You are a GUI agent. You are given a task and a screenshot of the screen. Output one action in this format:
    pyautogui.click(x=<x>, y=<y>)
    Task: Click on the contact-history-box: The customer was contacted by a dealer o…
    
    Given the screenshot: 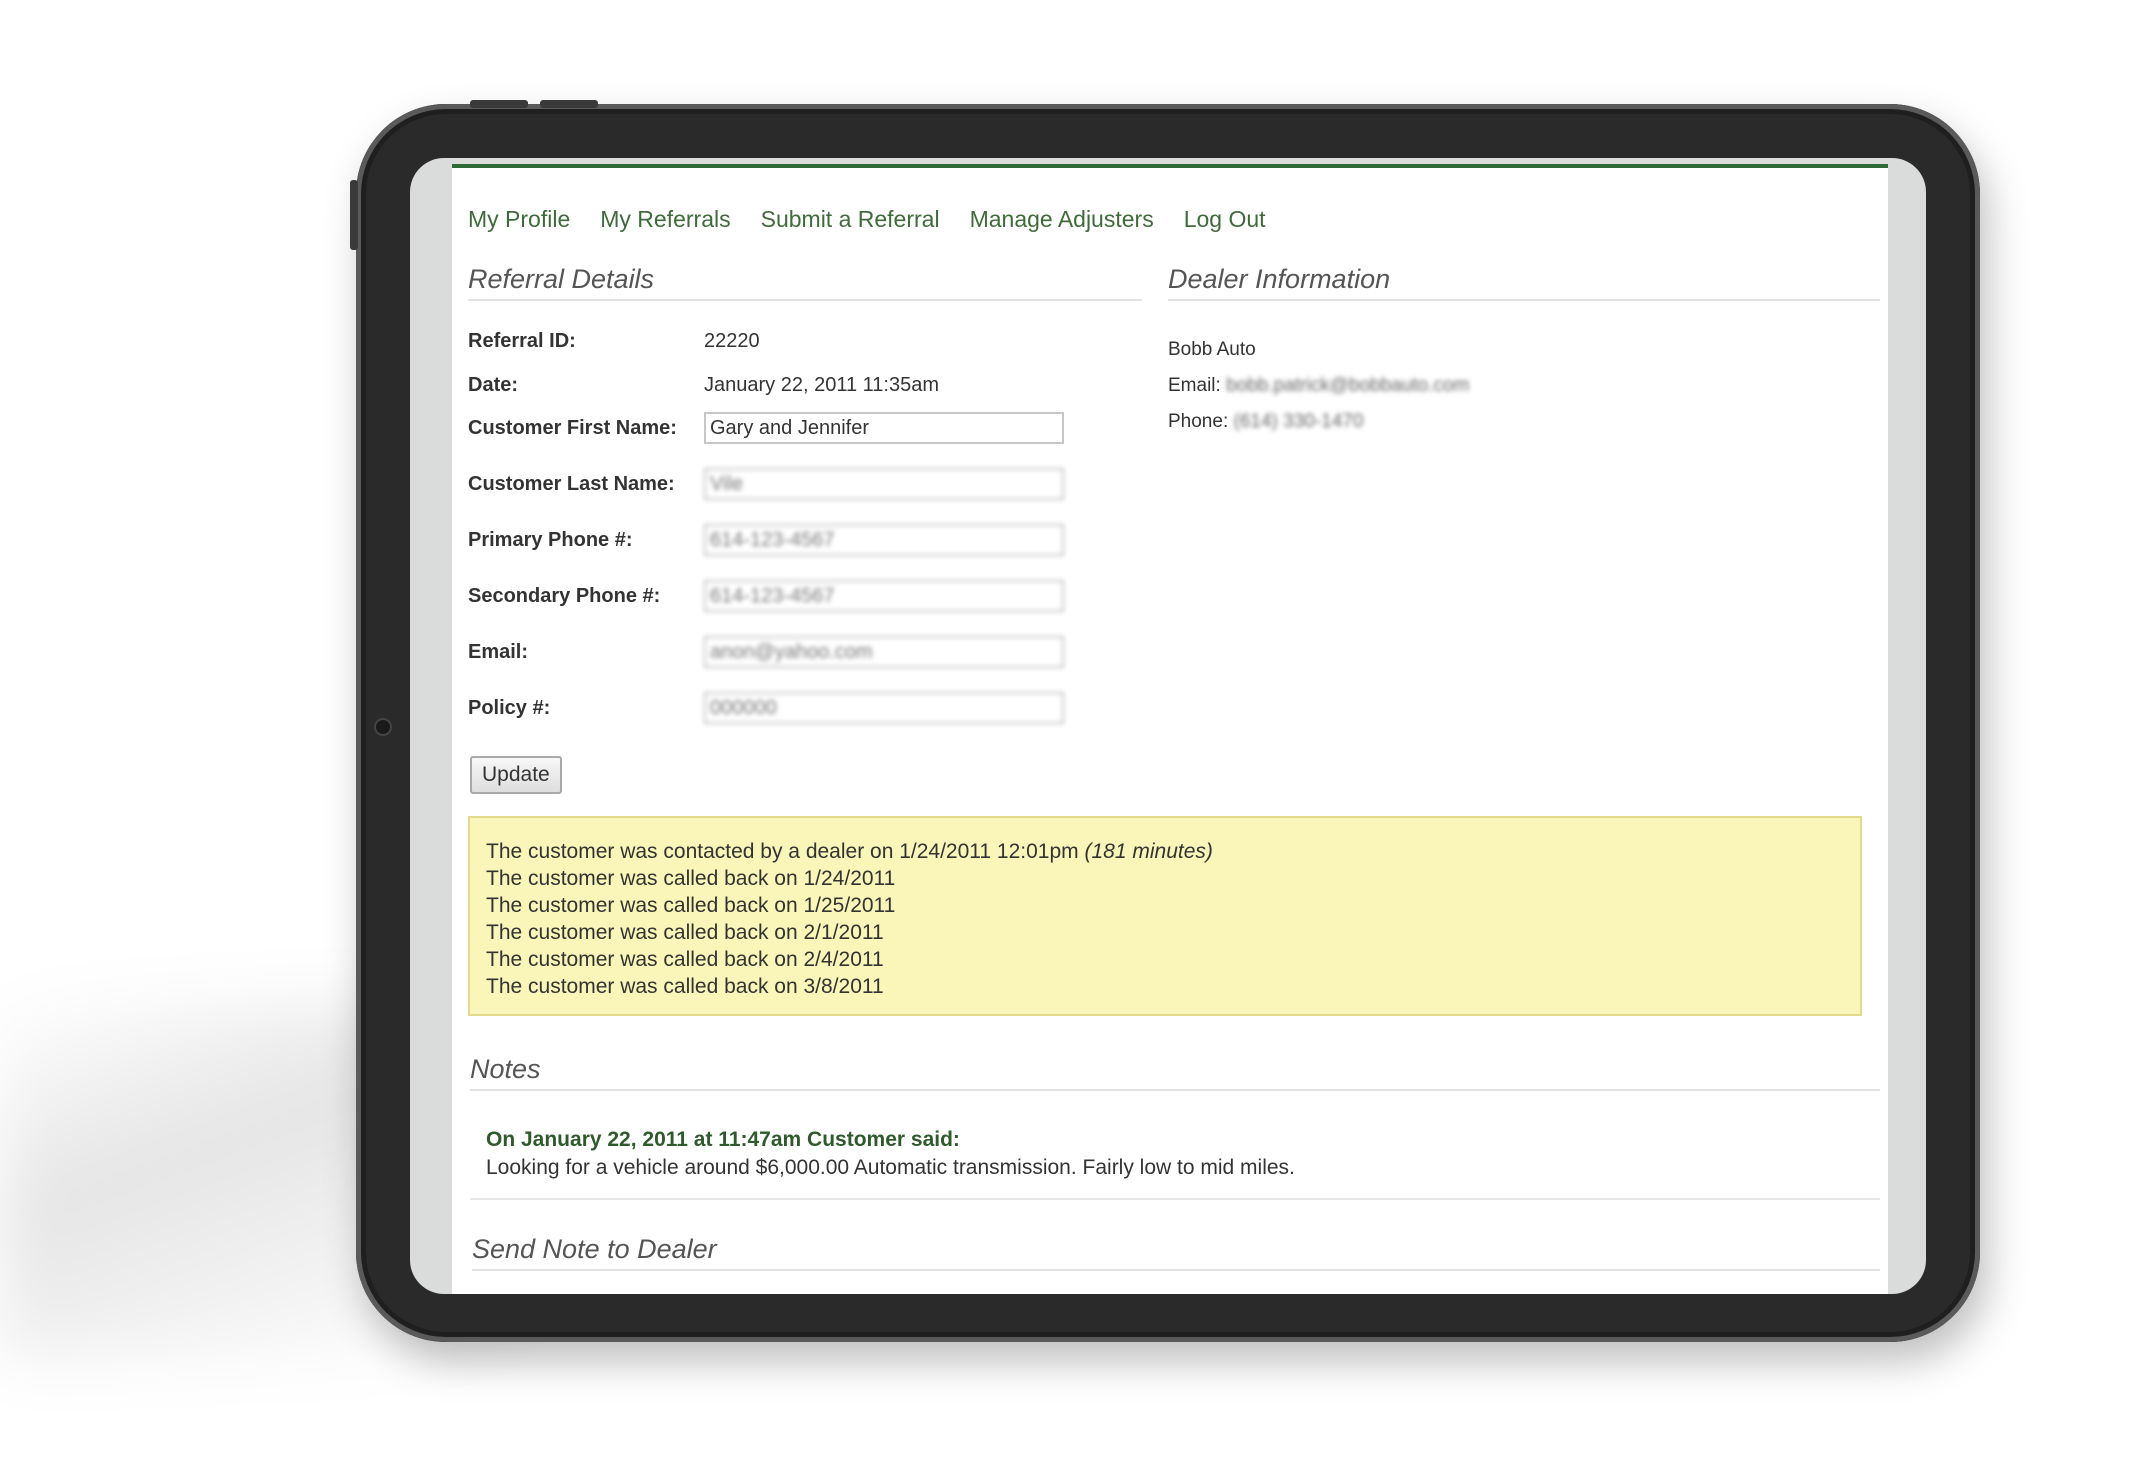 What is the action you would take?
    pyautogui.click(x=1165, y=916)
    